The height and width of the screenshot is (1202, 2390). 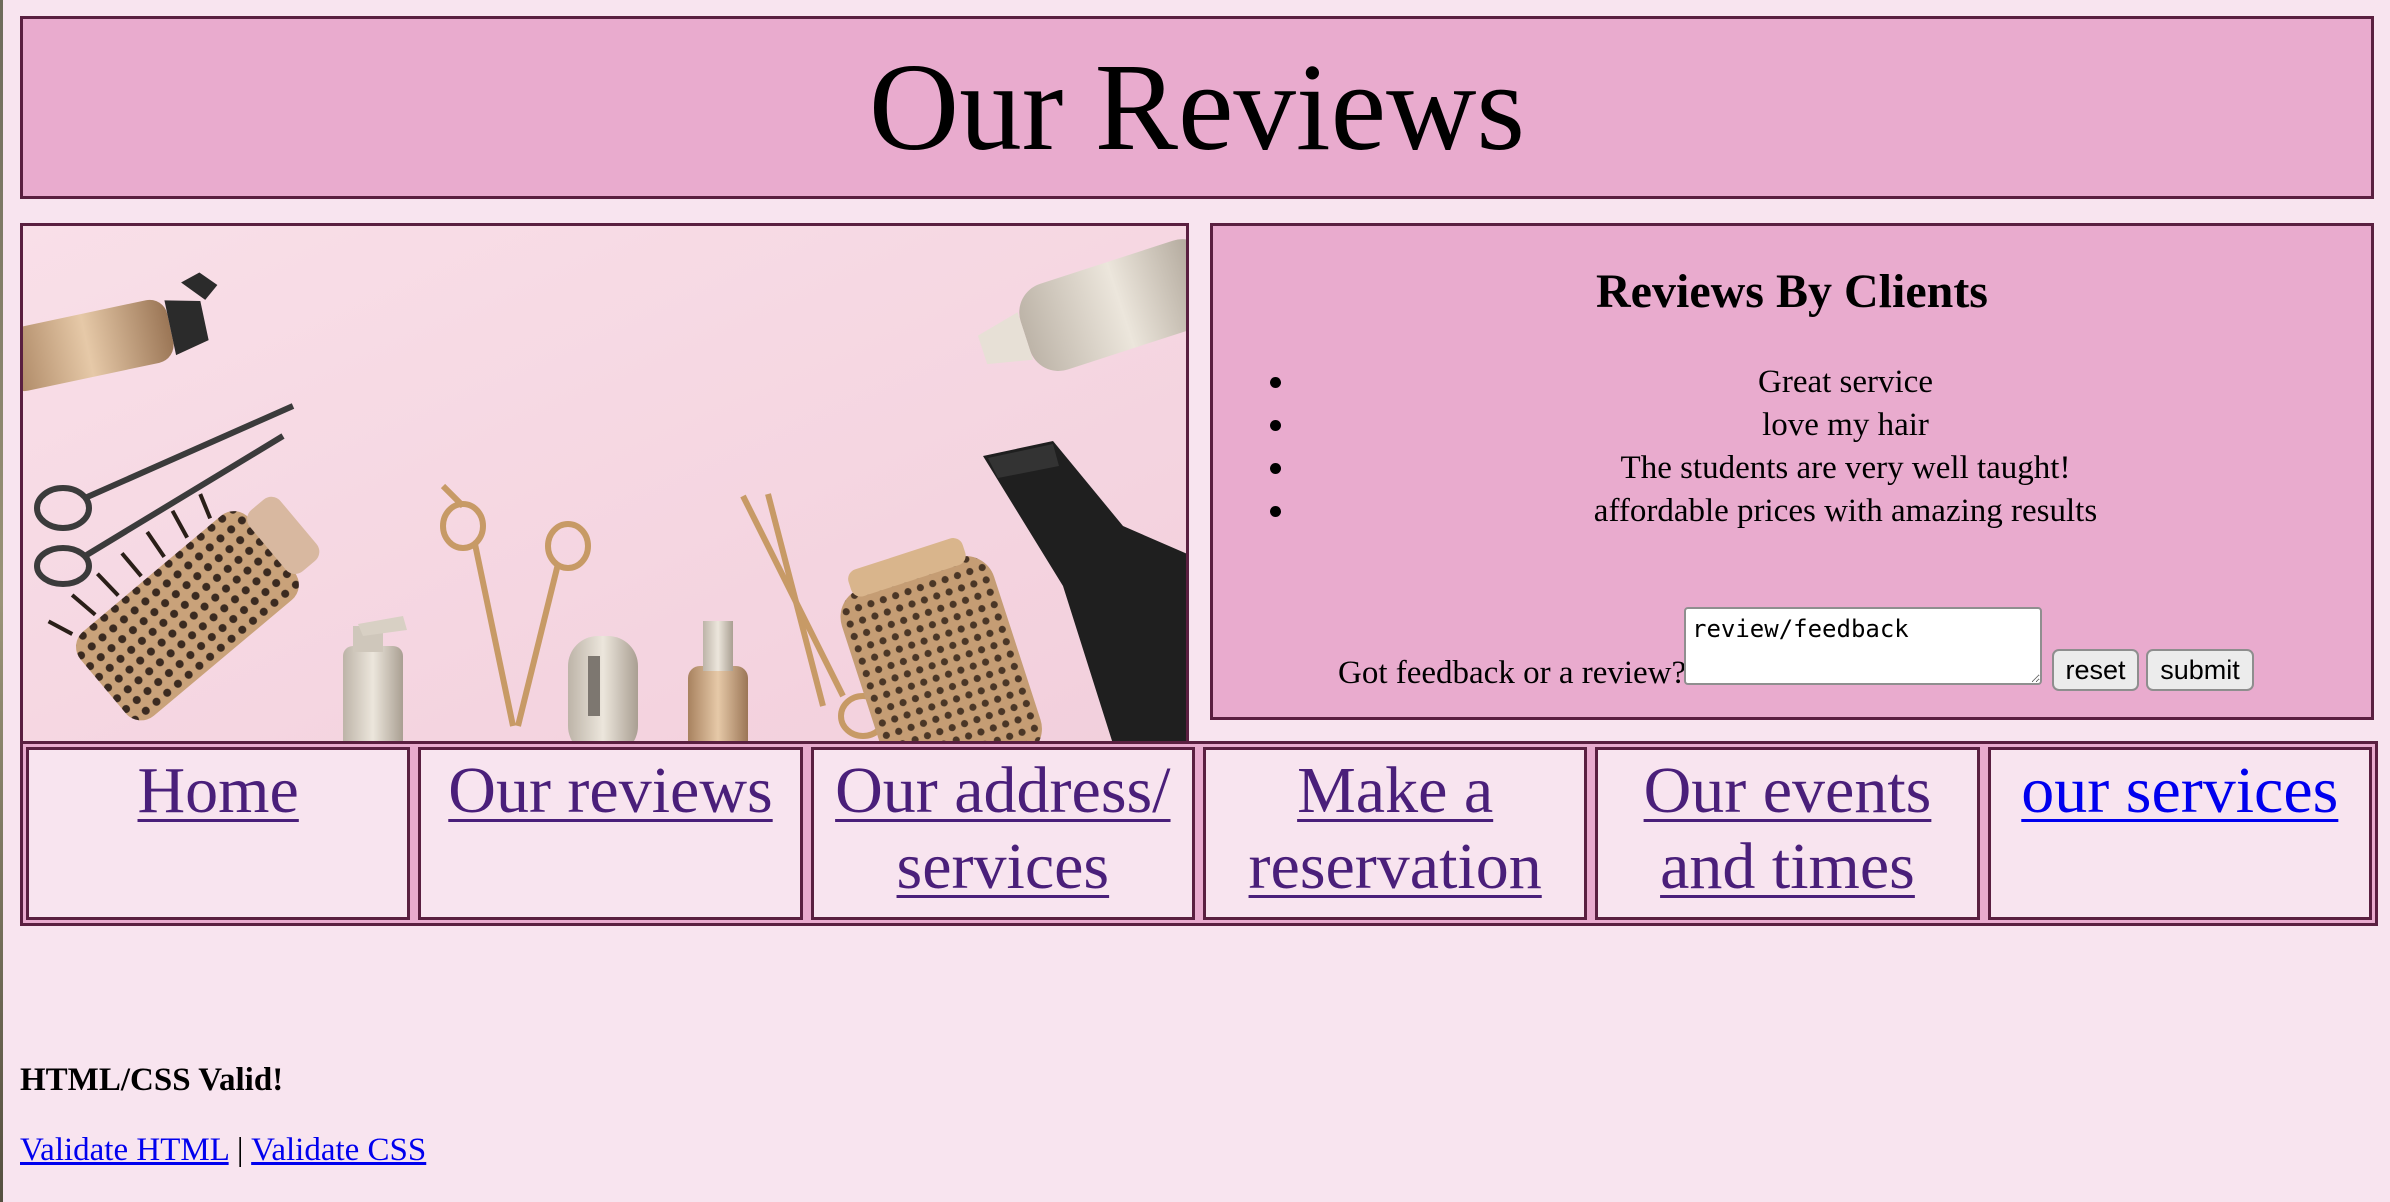 I want to click on review-item: affordable prices with amazing results, so click(x=1820, y=511).